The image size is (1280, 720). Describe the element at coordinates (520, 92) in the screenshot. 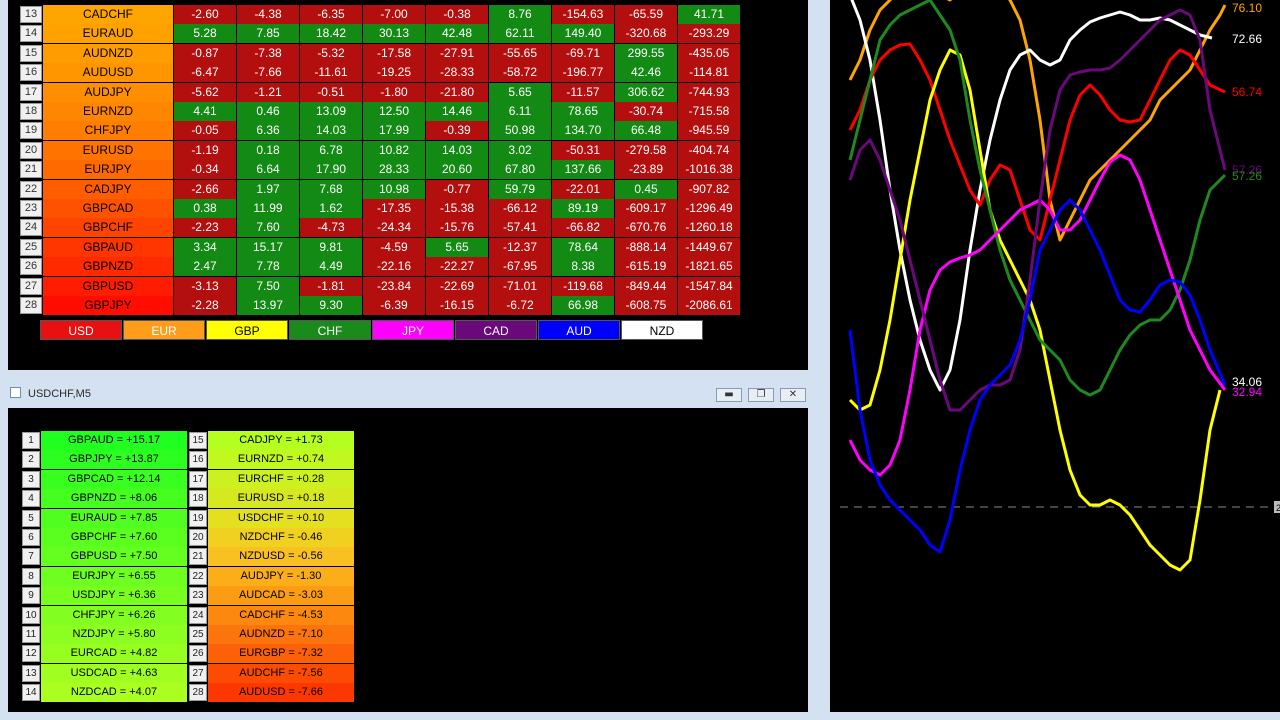

I see `matrix-cell: 5.65` at that location.